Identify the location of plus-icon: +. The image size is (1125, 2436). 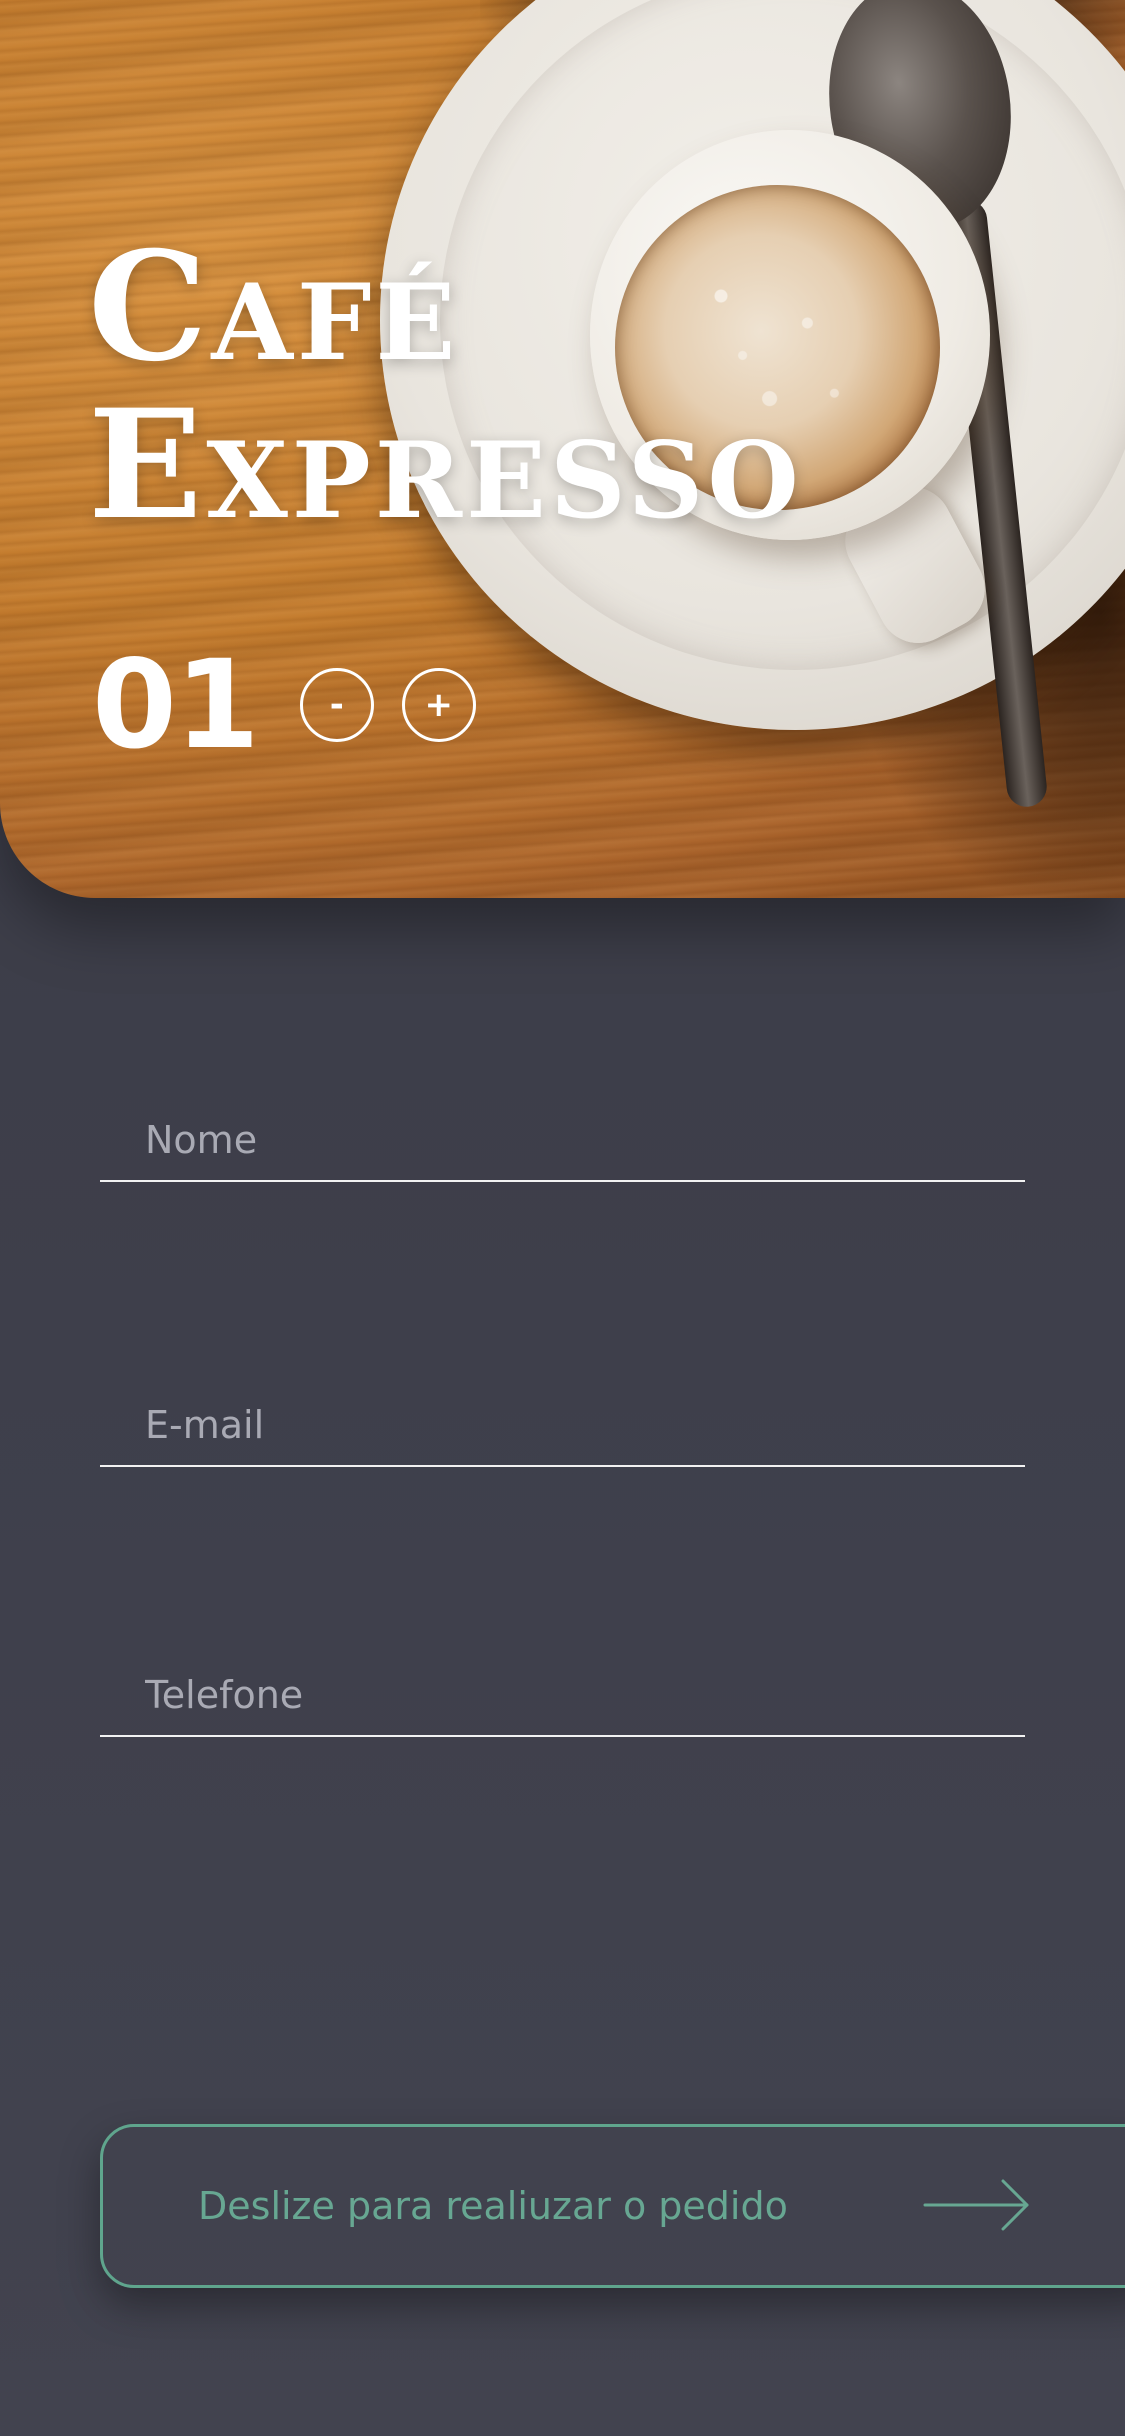
(439, 705).